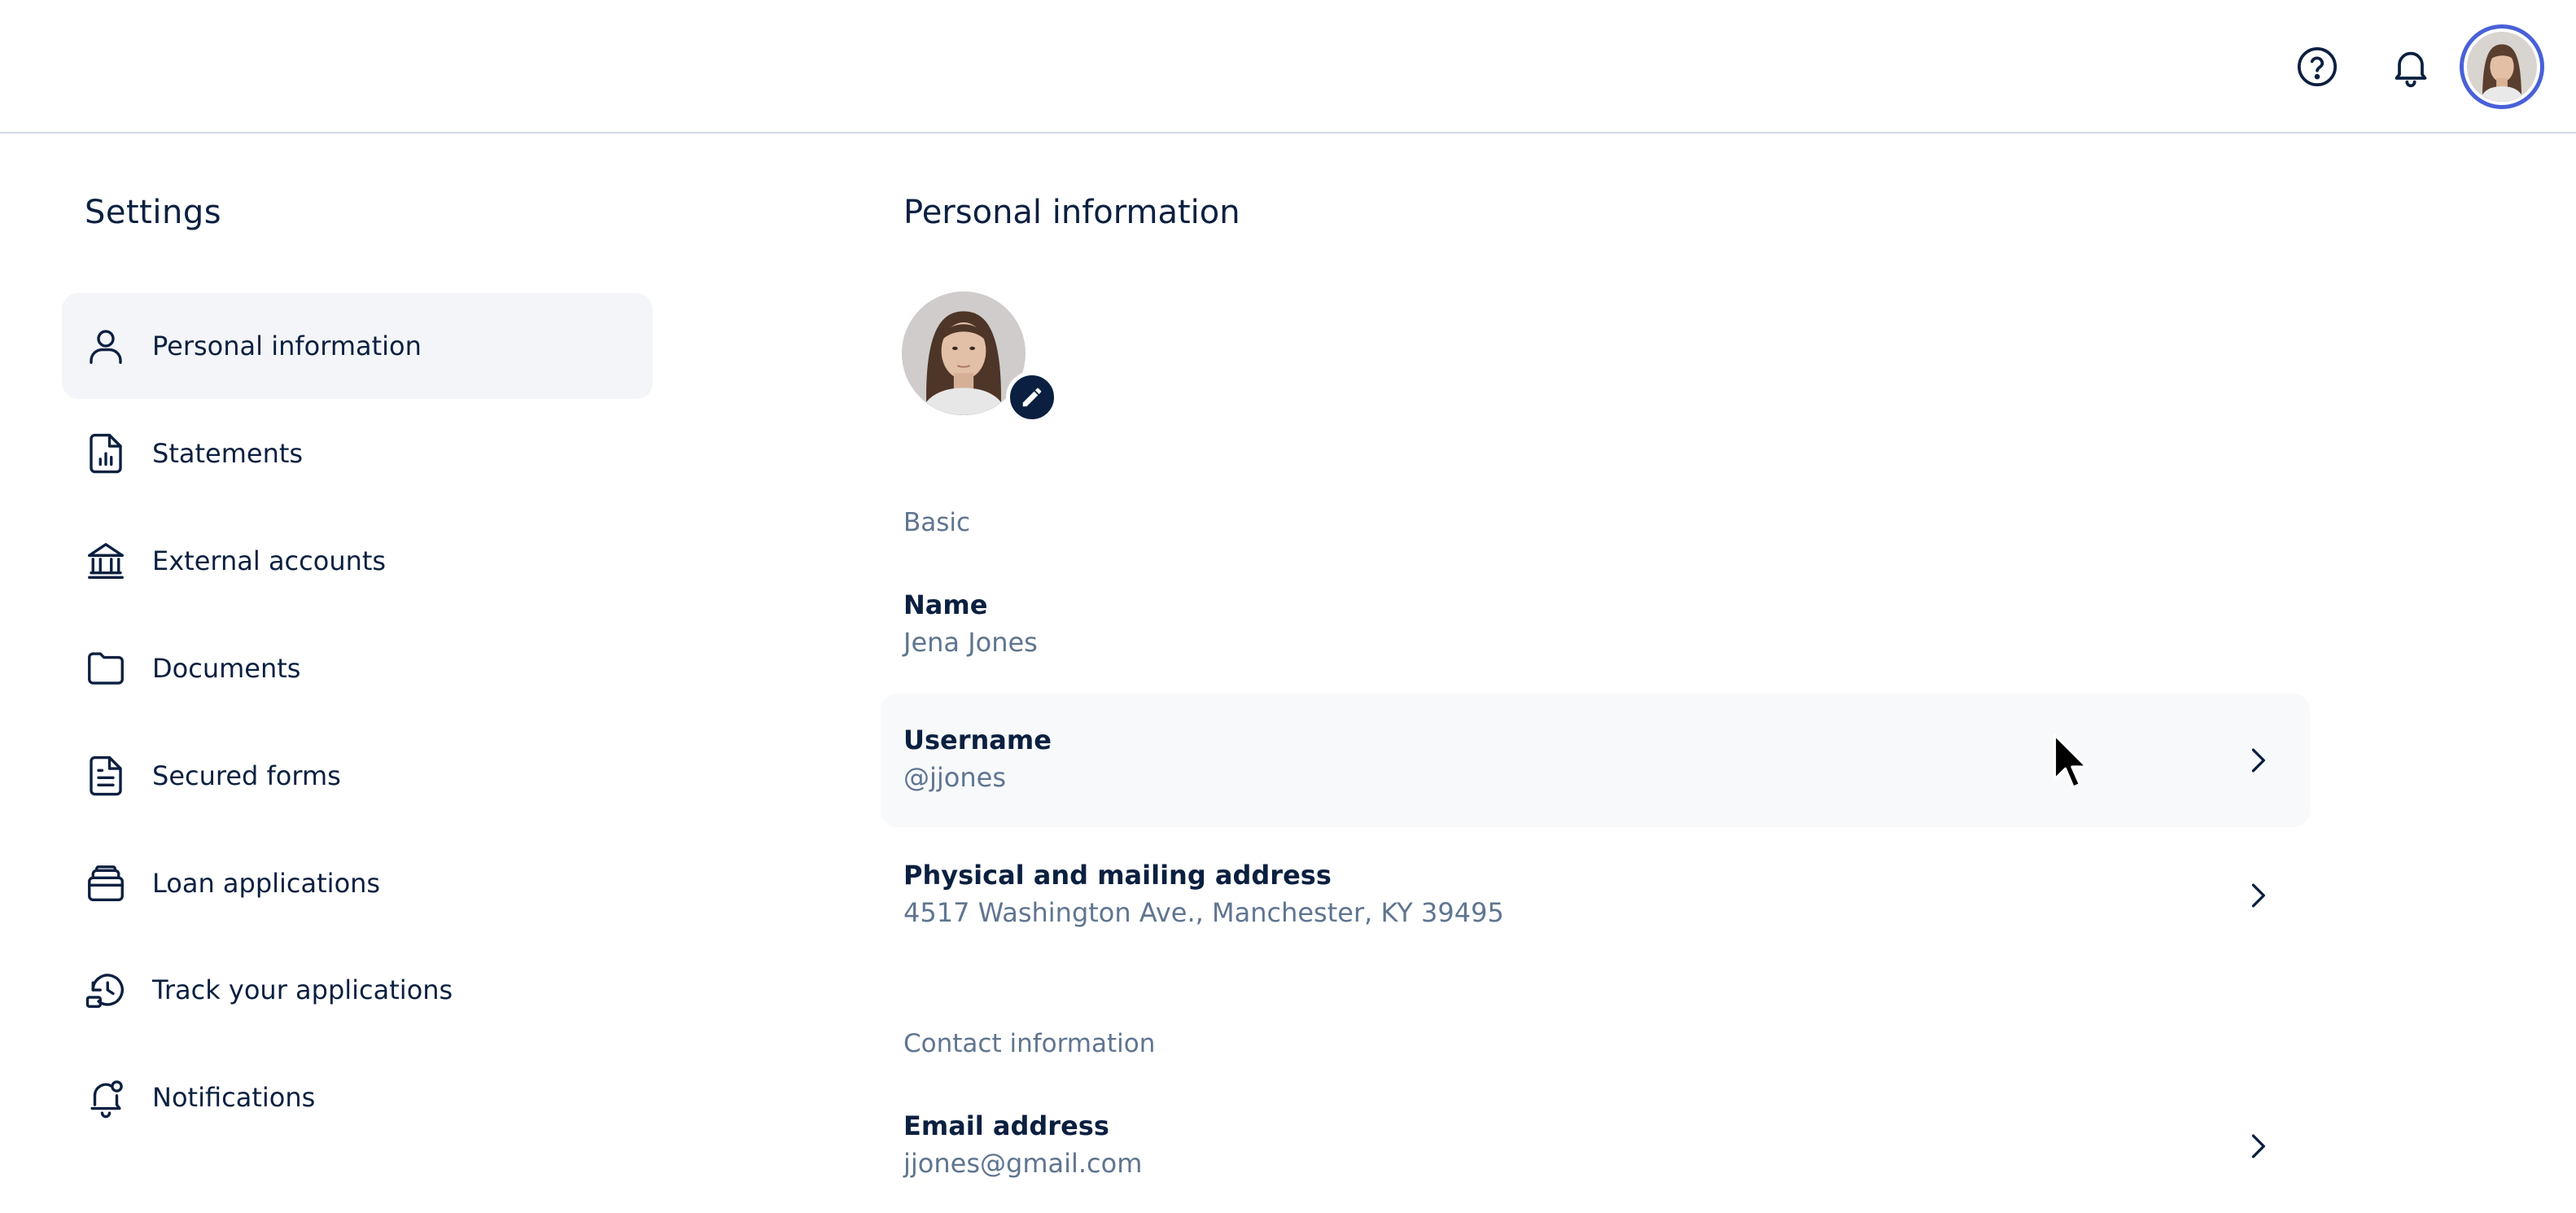 The width and height of the screenshot is (2576, 1213). Describe the element at coordinates (357, 453) in the screenshot. I see `sidebar-item-statements: Statements` at that location.